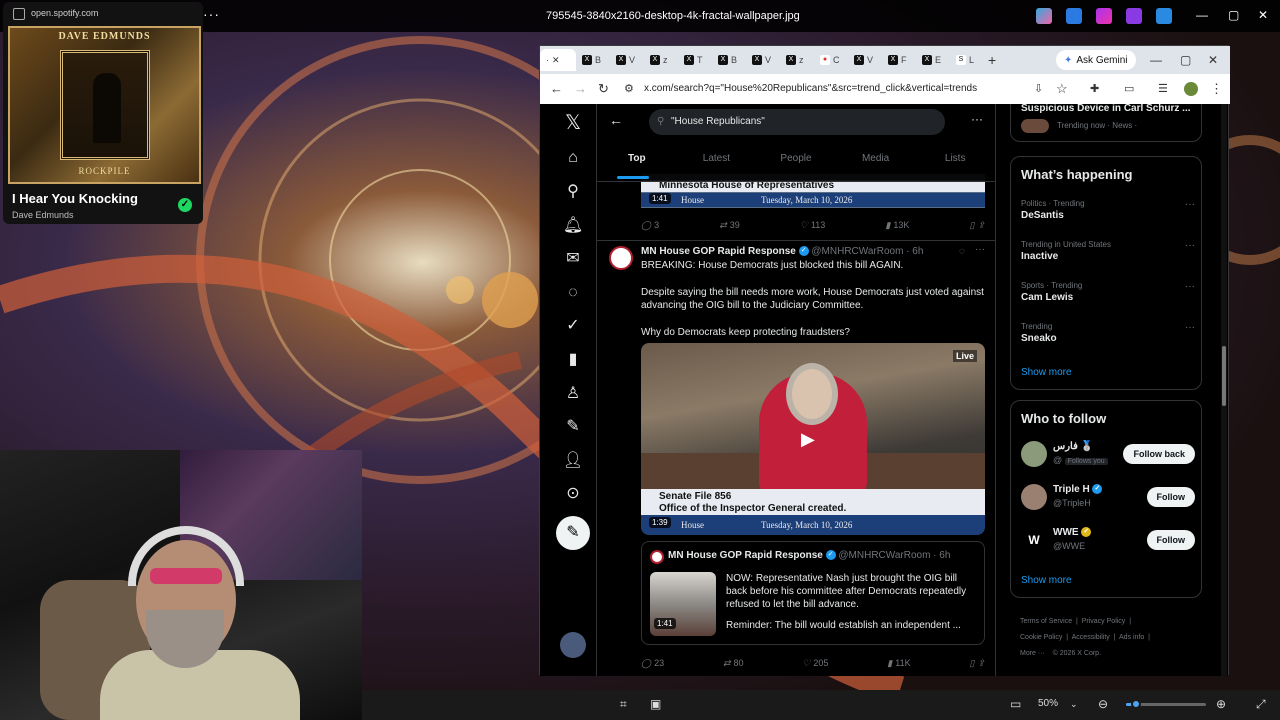  What do you see at coordinates (1213, 60) in the screenshot?
I see `browser-close-icon: ✕` at bounding box center [1213, 60].